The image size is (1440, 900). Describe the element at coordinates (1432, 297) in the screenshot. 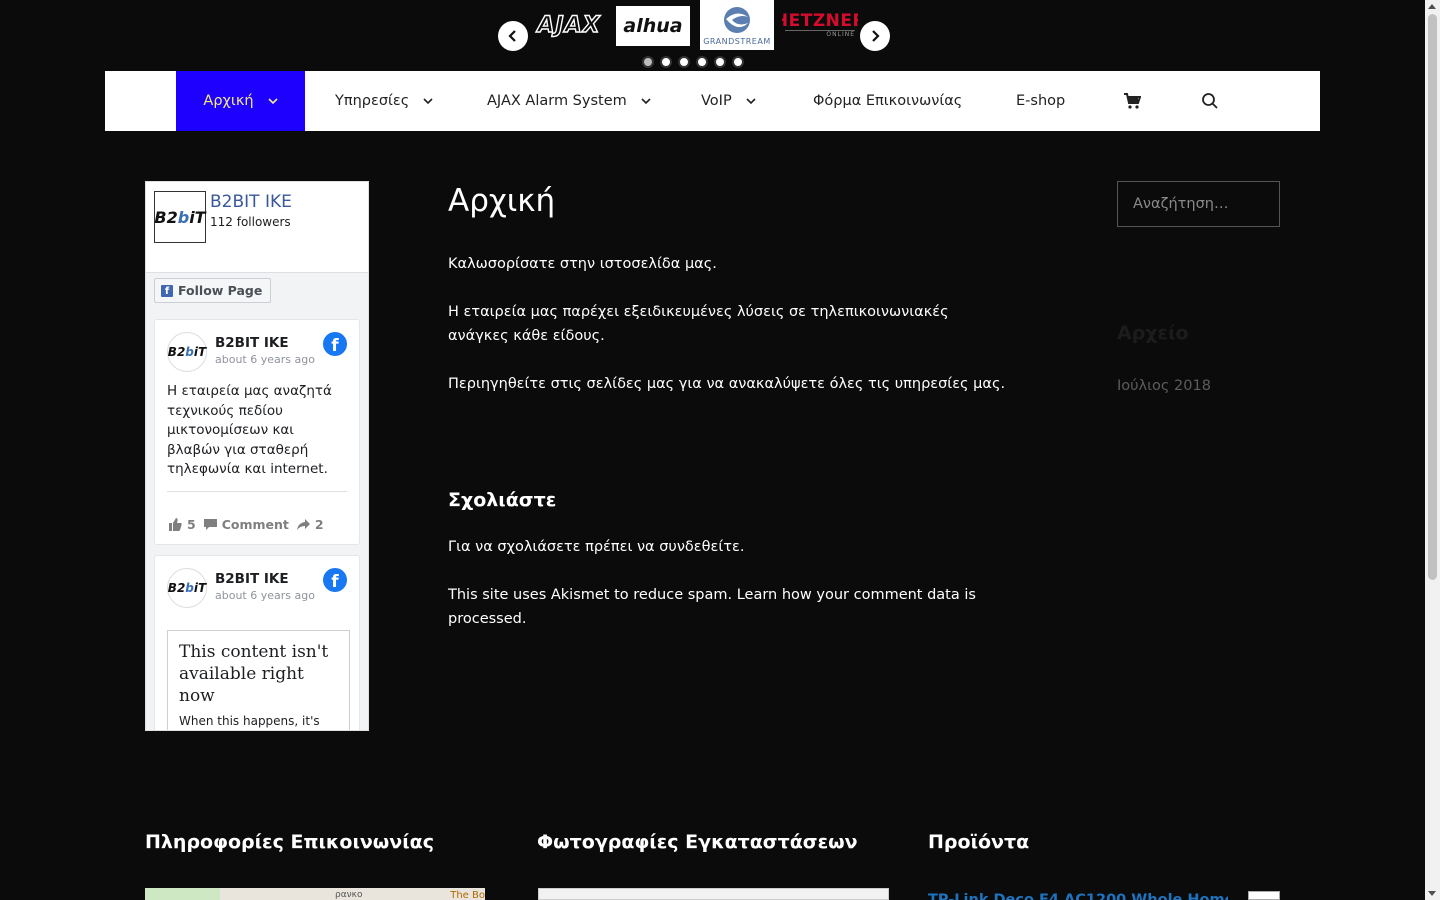

I see `scrollbar-thumb` at that location.